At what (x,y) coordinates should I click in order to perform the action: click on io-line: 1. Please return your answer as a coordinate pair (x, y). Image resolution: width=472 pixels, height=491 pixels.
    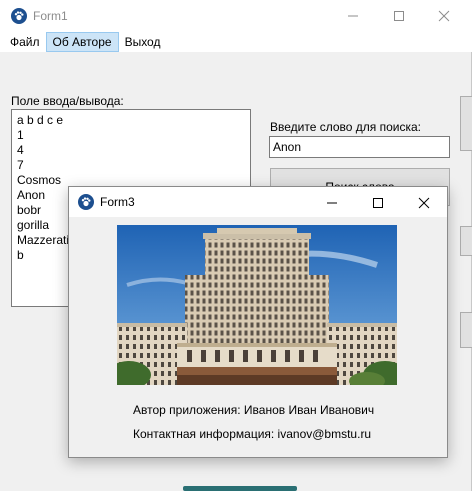
    Looking at the image, I should click on (20, 135).